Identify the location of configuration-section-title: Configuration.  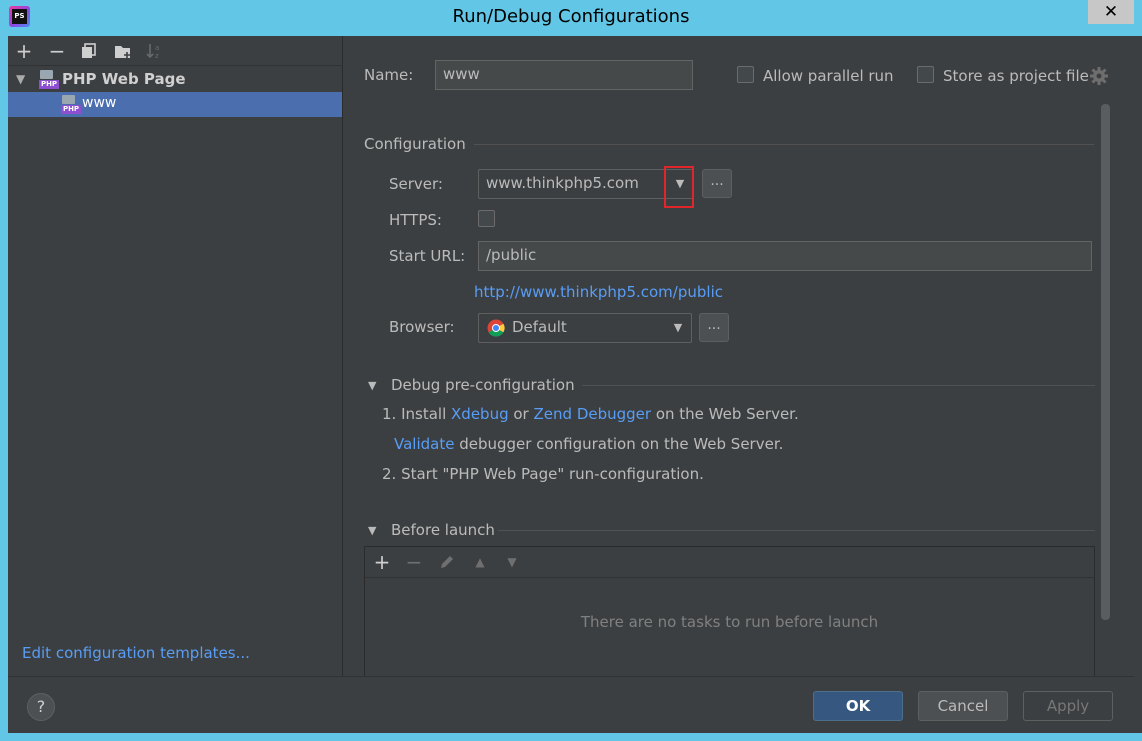
(415, 144).